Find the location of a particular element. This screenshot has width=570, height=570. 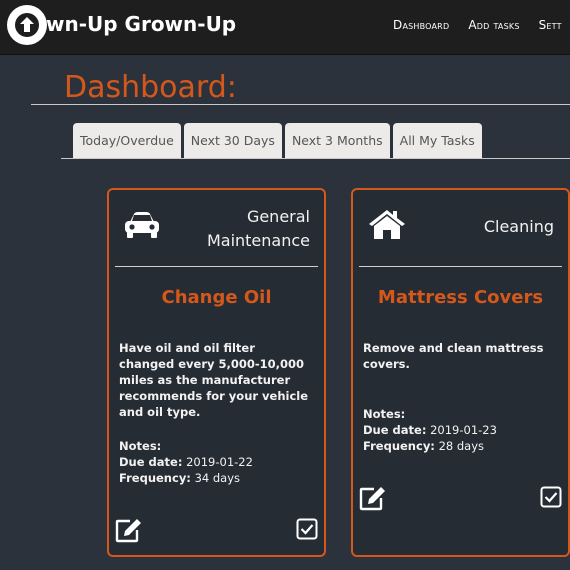

frequency-value: 34 days is located at coordinates (217, 478).